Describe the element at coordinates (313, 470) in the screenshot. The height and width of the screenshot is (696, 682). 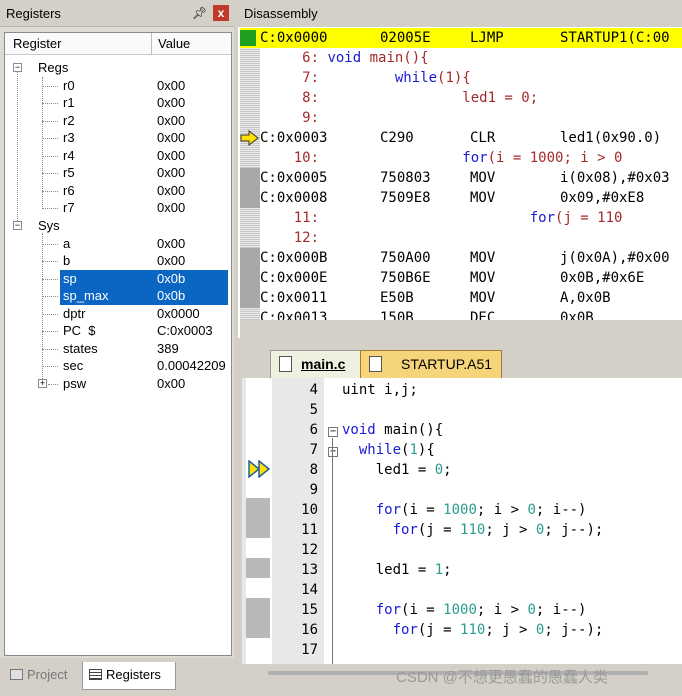
I see `line-number: 8` at that location.